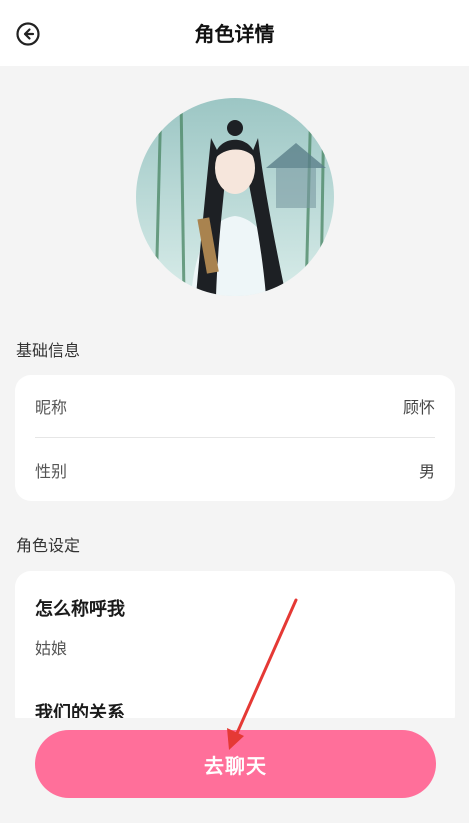 This screenshot has height=823, width=469. I want to click on character-avatar, so click(235, 197).